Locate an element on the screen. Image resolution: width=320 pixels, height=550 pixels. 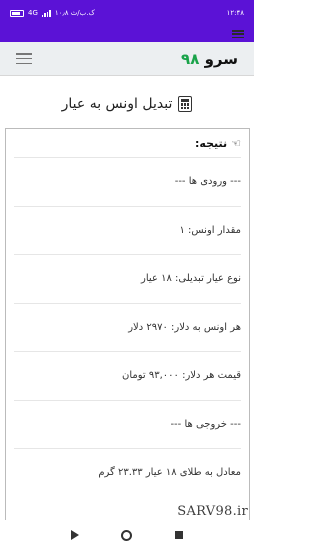
result-row-gold-equivalent: معادل به طلای ۱۸ عیار ۲۳.۳۳ گرم is located at coordinates (127, 472).